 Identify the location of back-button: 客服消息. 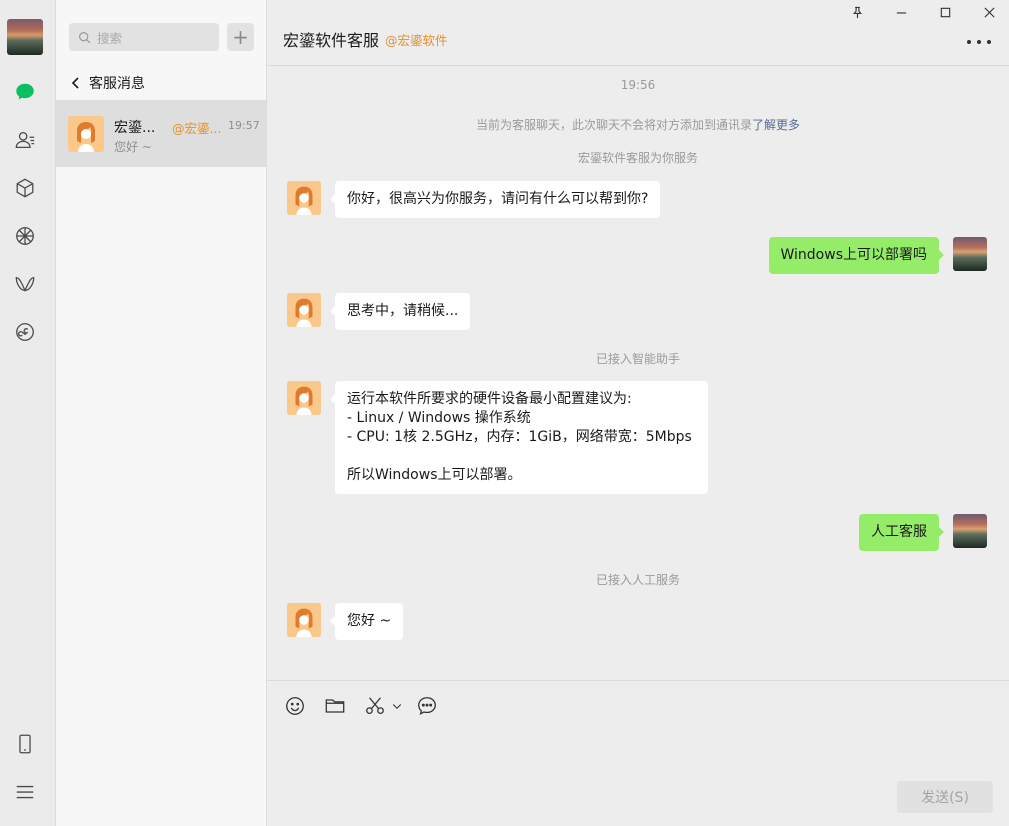
(107, 83).